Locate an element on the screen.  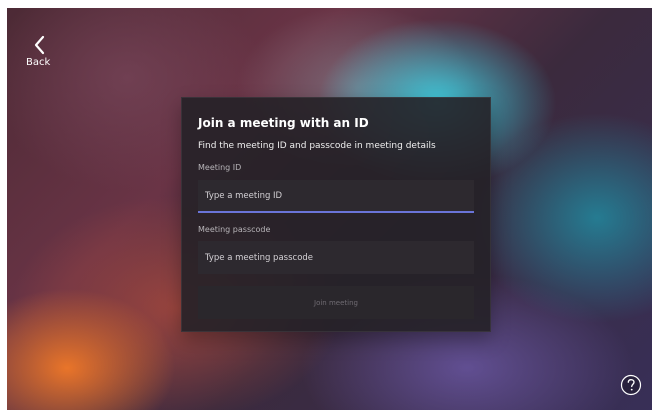
dialog-title: Join a meeting with an ID is located at coordinates (283, 123).